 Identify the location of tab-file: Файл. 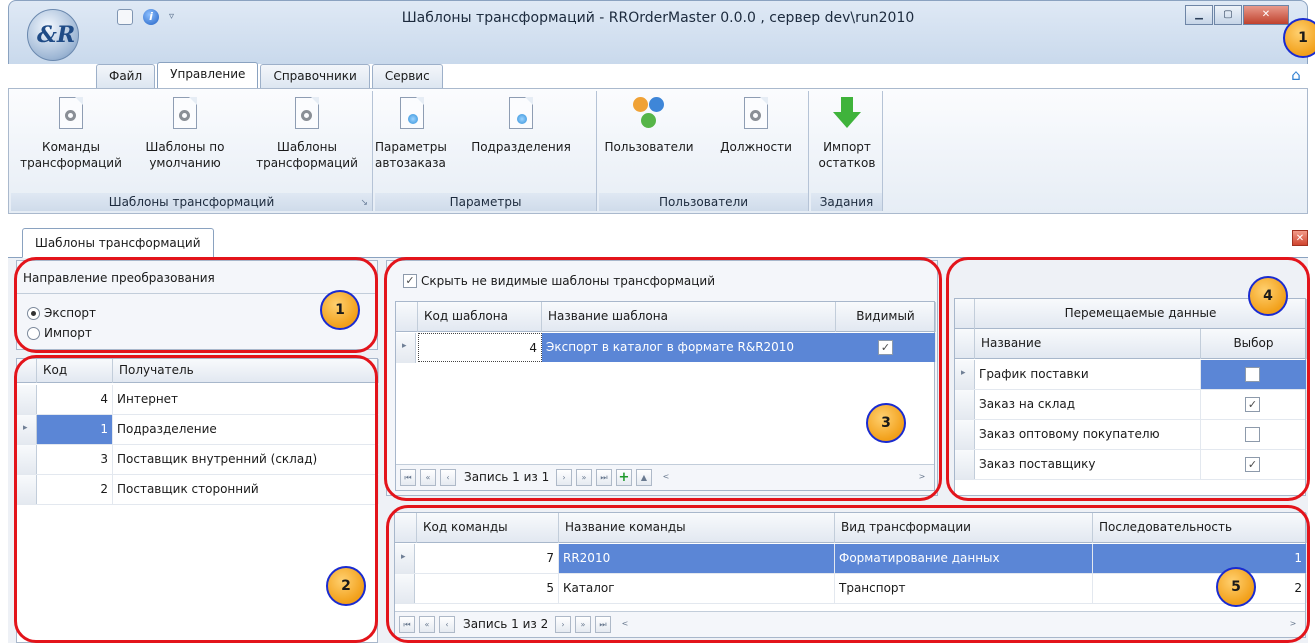
(126, 76).